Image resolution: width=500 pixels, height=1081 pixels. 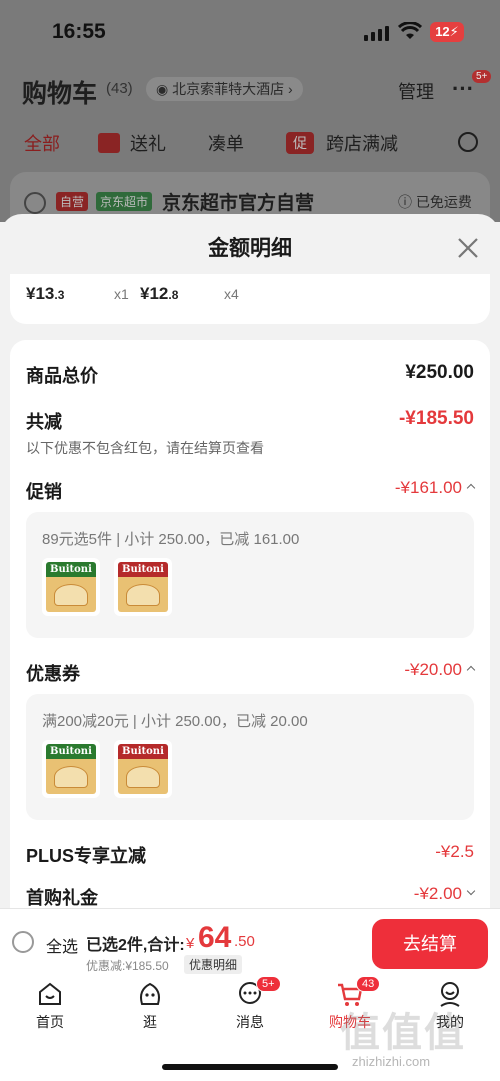 I want to click on coupon-label: 优惠券, so click(x=53, y=674).